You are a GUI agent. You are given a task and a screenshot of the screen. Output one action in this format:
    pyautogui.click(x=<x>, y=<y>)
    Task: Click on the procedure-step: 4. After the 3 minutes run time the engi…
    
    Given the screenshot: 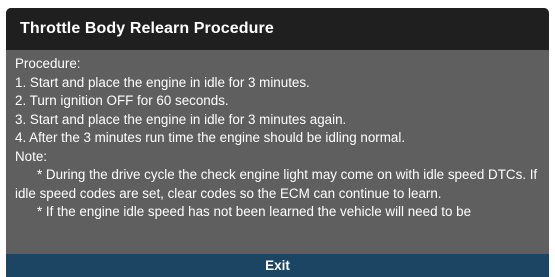 What is the action you would take?
    pyautogui.click(x=210, y=137)
    